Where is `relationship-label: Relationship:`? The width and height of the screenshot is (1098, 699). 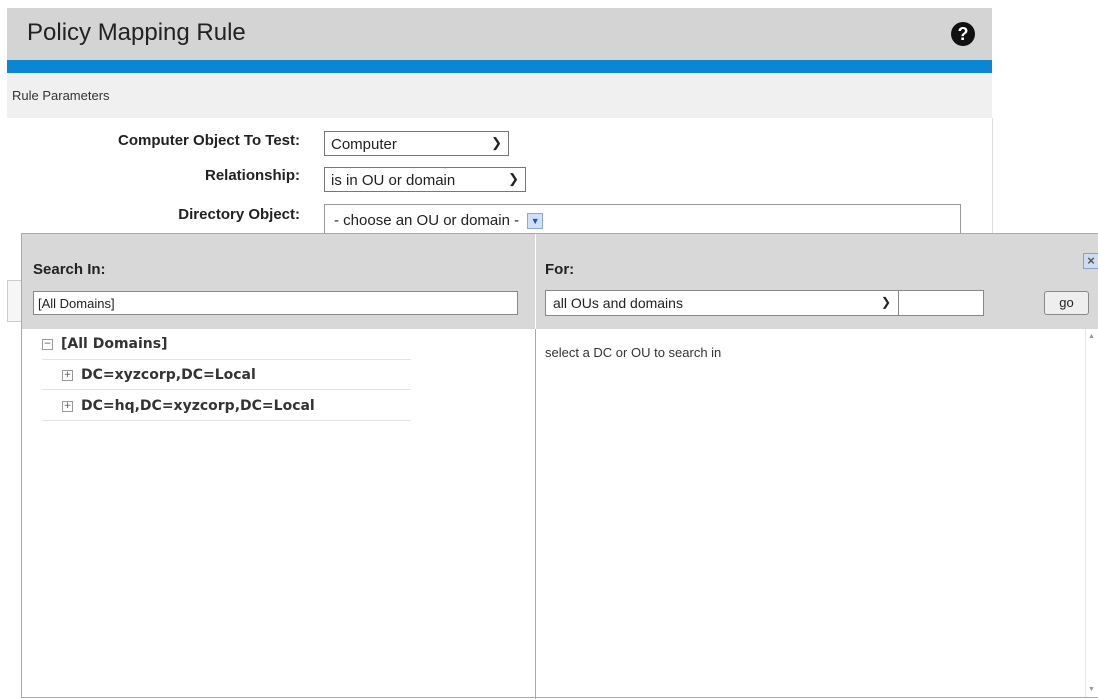
relationship-label: Relationship: is located at coordinates (252, 175).